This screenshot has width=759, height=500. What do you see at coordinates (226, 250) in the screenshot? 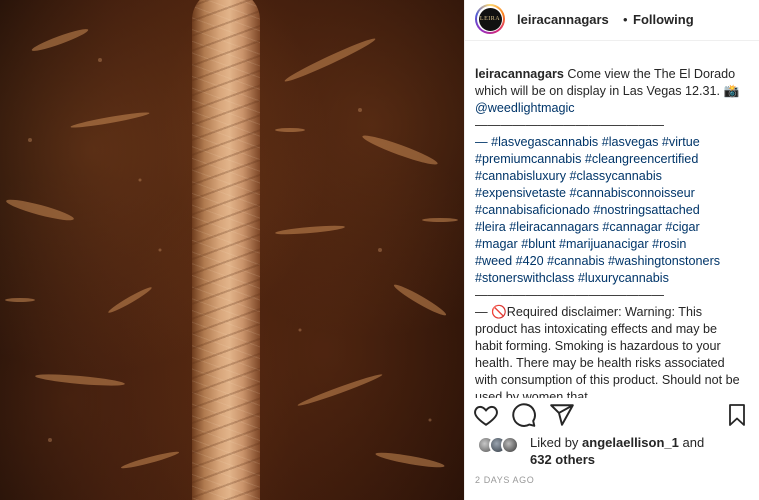
I see `cigar-image` at bounding box center [226, 250].